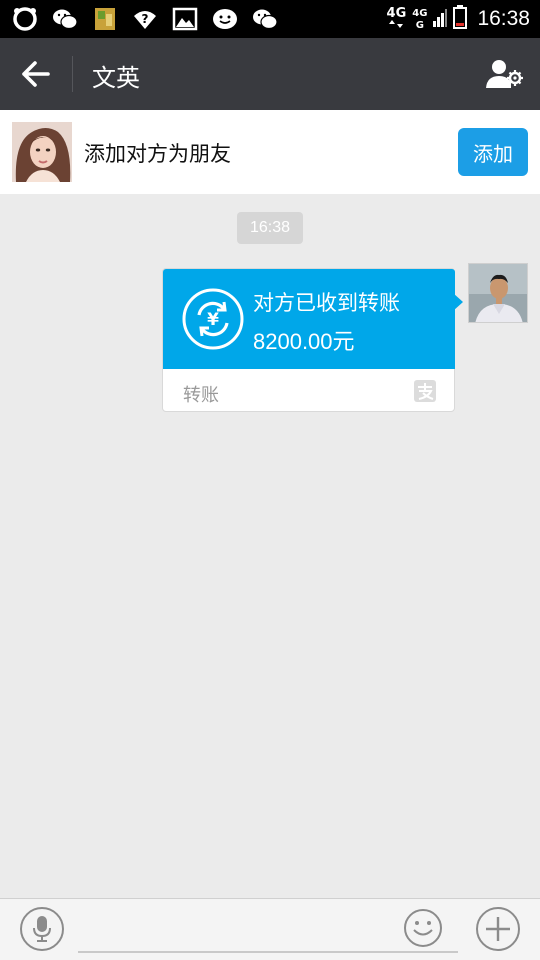 Image resolution: width=540 pixels, height=960 pixels. Describe the element at coordinates (185, 19) in the screenshot. I see `gallery-icon` at that location.